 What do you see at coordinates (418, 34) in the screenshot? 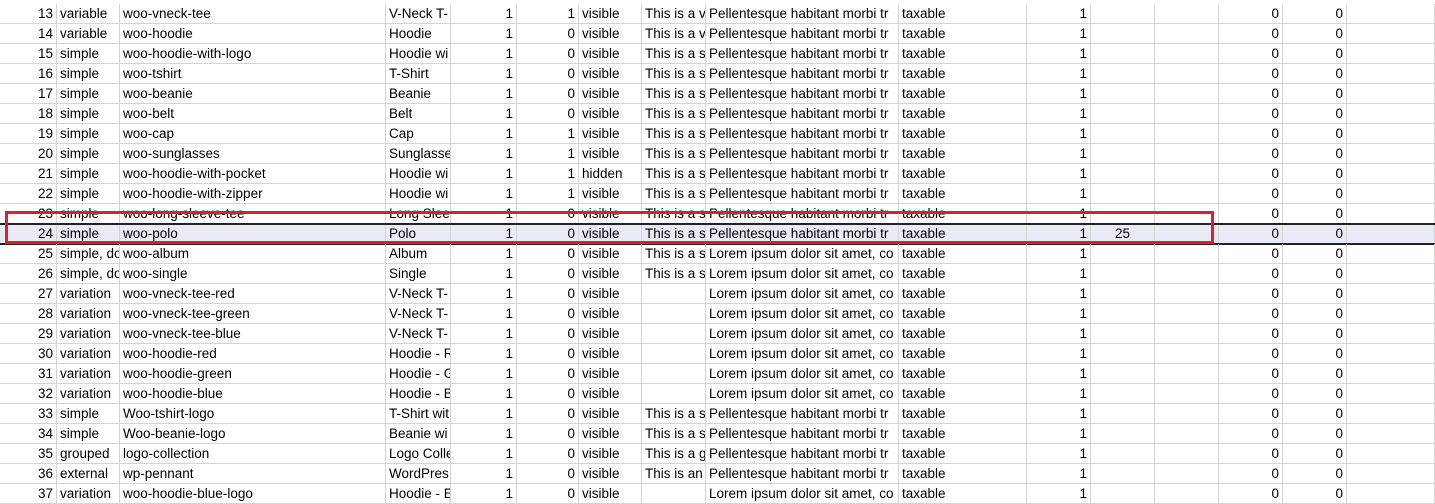
I see `name-cell: Hoodie` at bounding box center [418, 34].